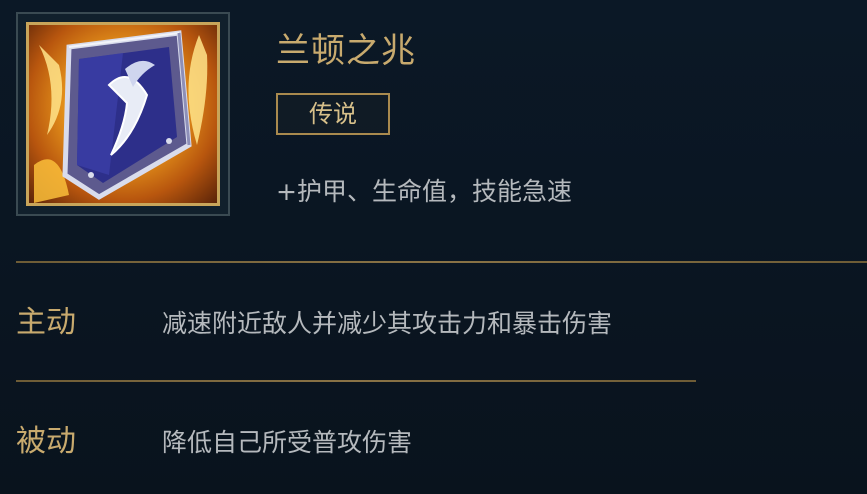 This screenshot has height=494, width=867. I want to click on active-description: 减速附近敌人并减少其攻击力和暴击伤害, so click(387, 323).